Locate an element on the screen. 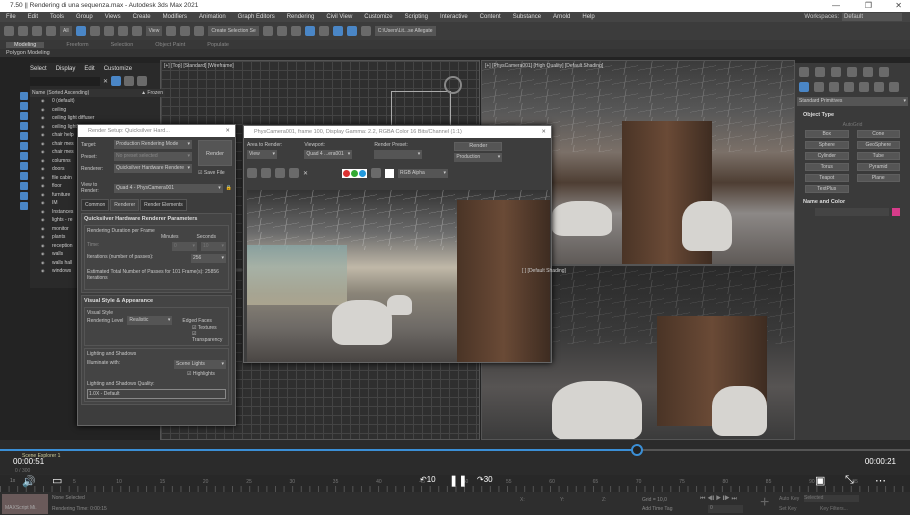 This screenshot has width=910, height=515. render-icon is located at coordinates (365, 31).